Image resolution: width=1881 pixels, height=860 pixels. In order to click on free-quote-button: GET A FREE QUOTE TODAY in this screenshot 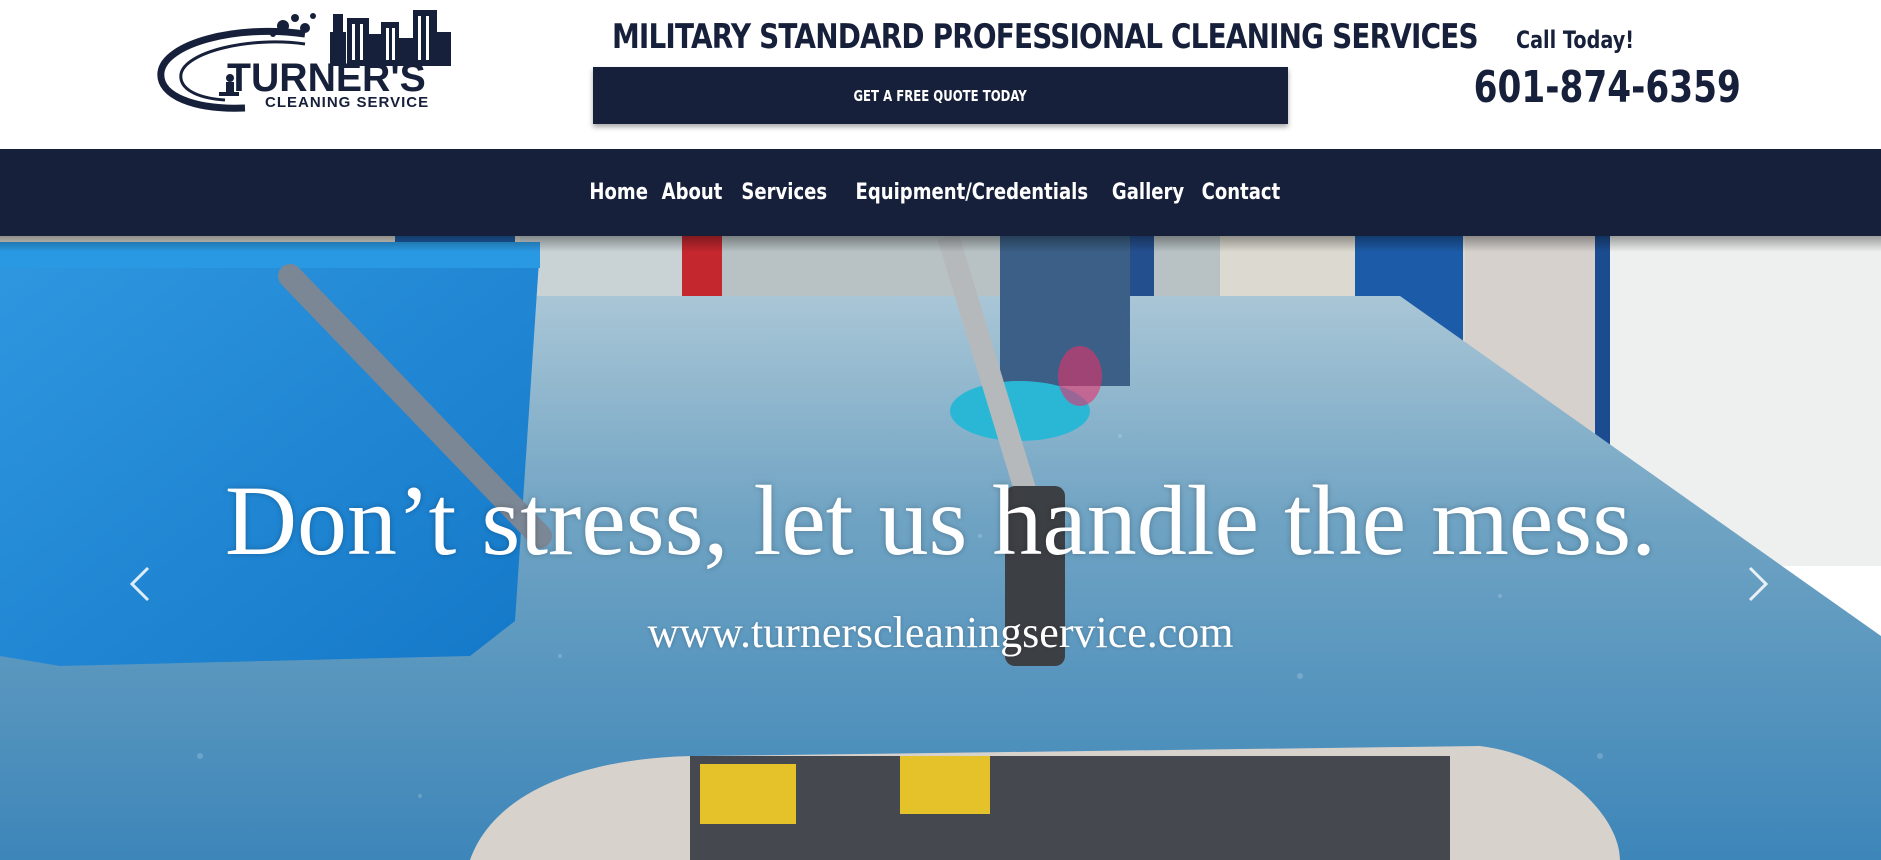, I will do `click(940, 95)`.